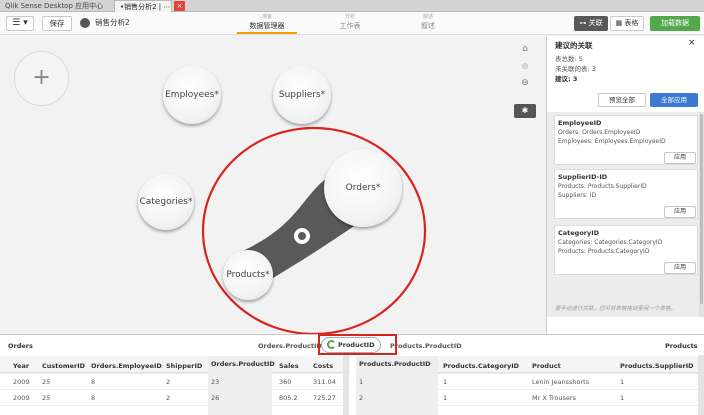  I want to click on table-cell: 311.04, so click(324, 382).